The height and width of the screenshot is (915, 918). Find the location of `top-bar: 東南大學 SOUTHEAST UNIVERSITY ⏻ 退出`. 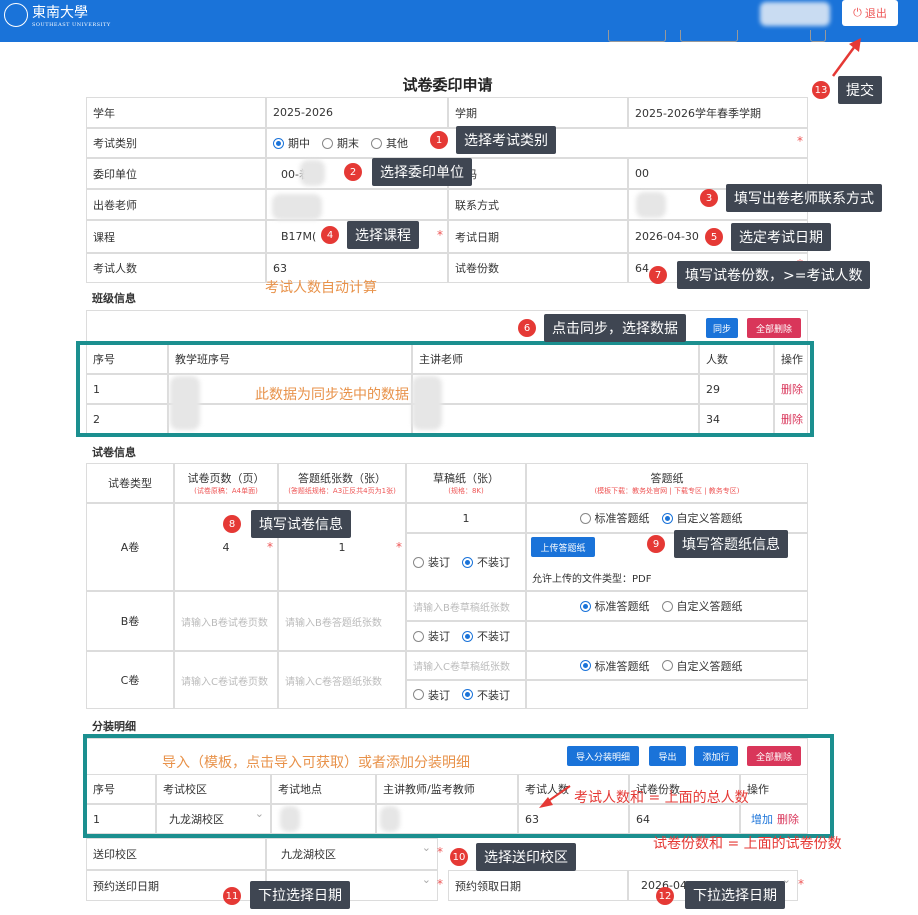

top-bar: 東南大學 SOUTHEAST UNIVERSITY ⏻ 退出 is located at coordinates (459, 21).